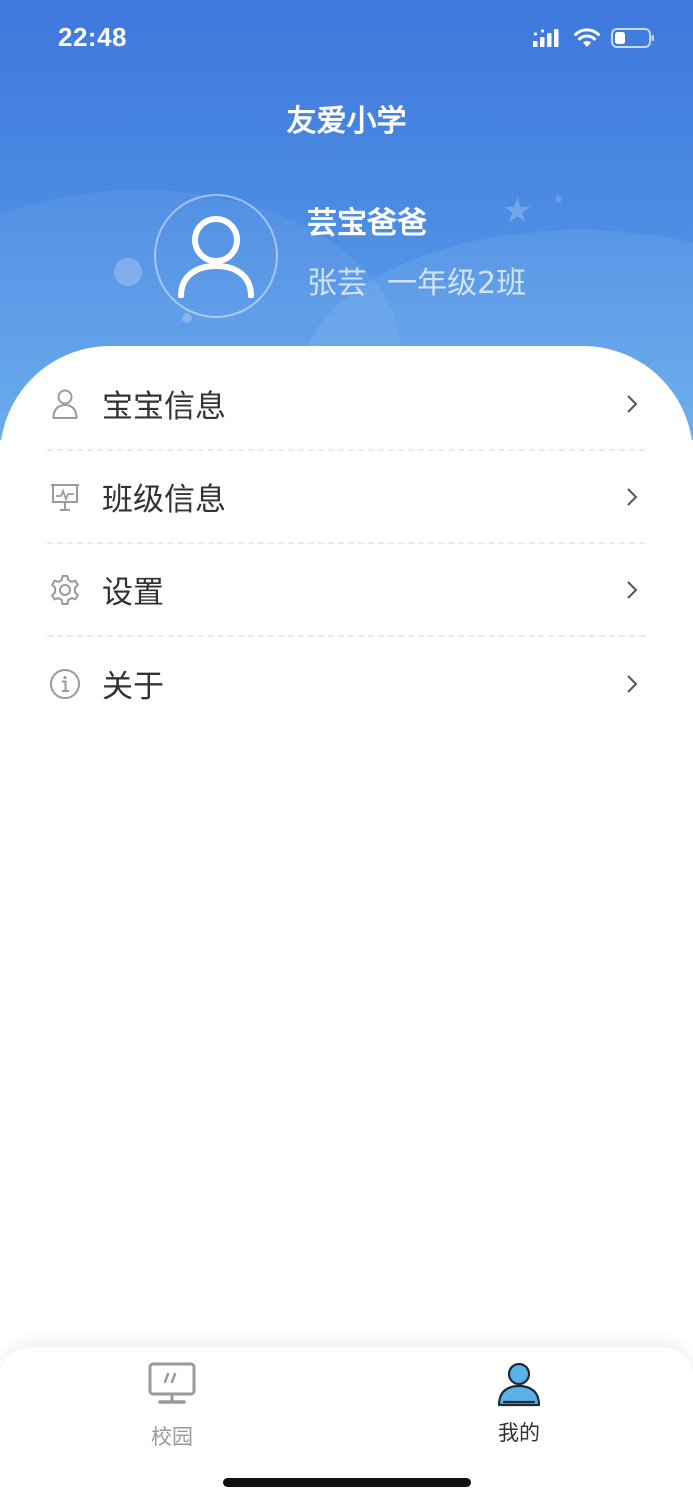 This screenshot has height=1500, width=693. What do you see at coordinates (632, 38) in the screenshot?
I see `battery-icon` at bounding box center [632, 38].